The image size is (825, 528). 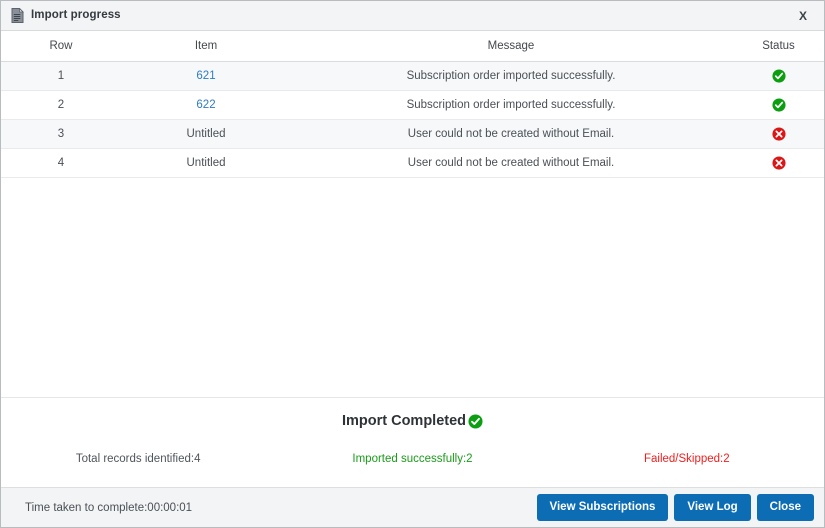 I want to click on stat-failed-skipped: Failed/Skipped:2, so click(x=686, y=459).